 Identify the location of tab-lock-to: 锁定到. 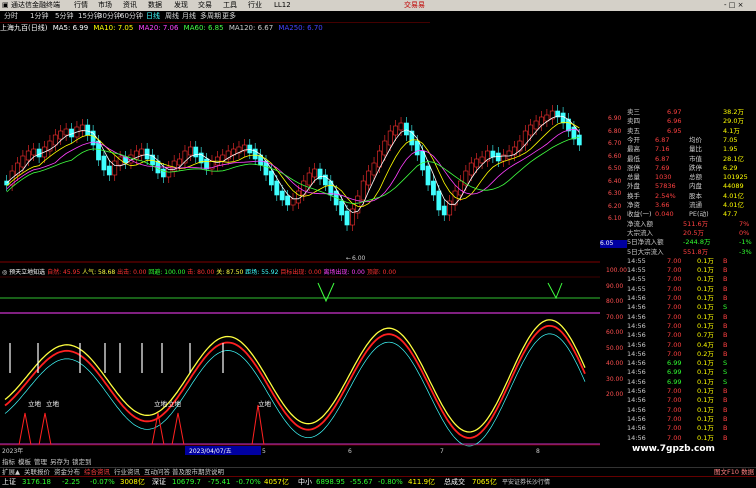
(82, 462).